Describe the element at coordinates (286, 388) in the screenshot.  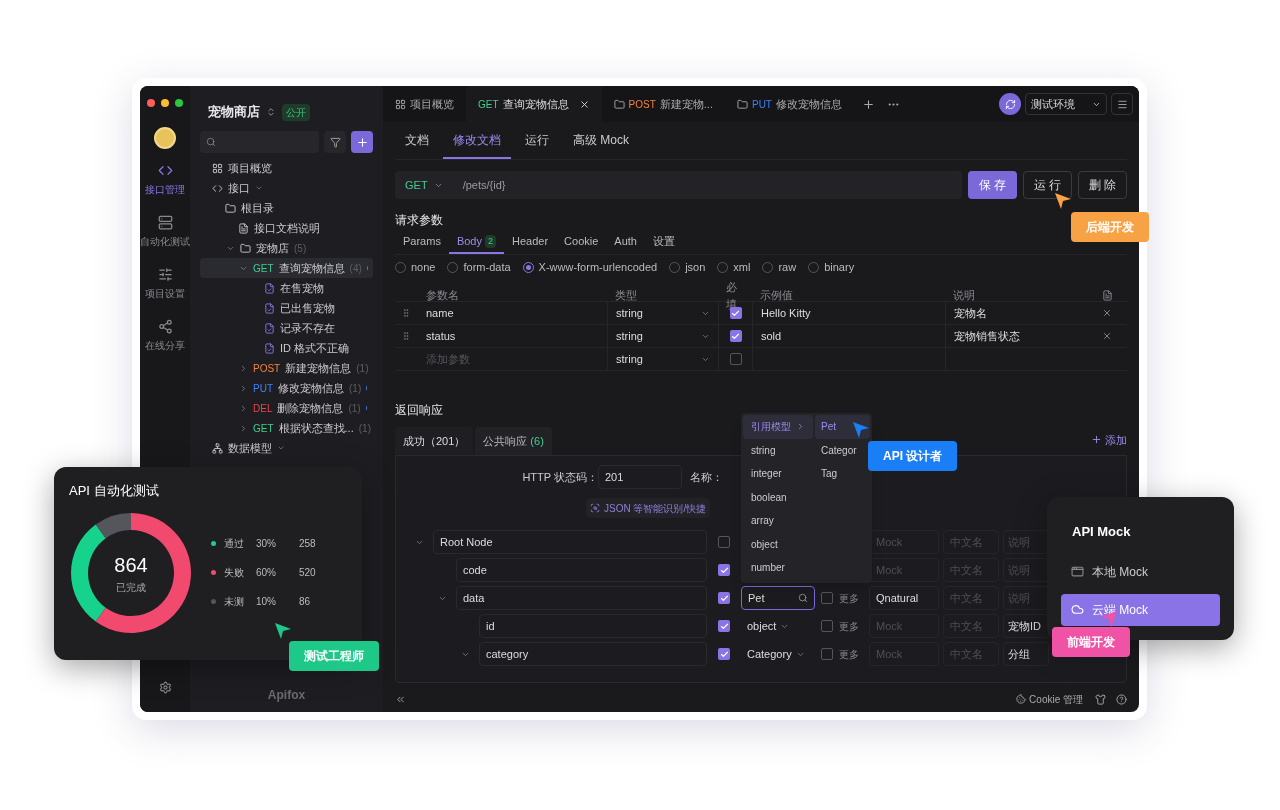
I see `endpoint-item: PUT 修改宠物信息 (1)` at that location.